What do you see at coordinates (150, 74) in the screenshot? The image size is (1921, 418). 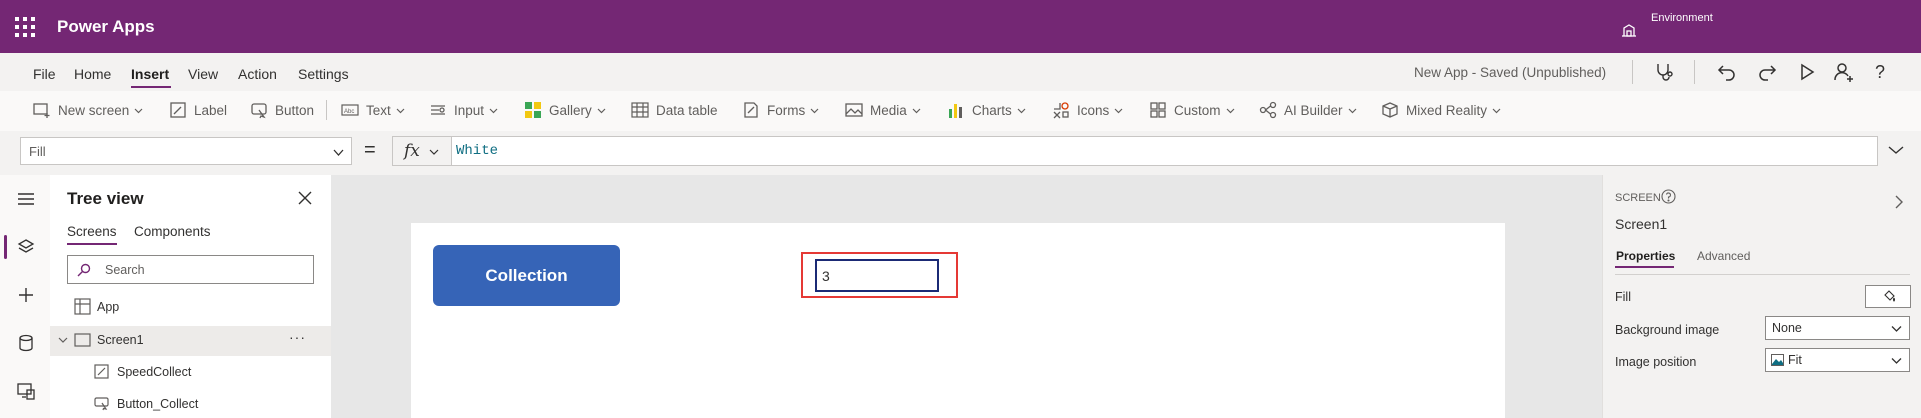 I see `menu-insert: Insert` at bounding box center [150, 74].